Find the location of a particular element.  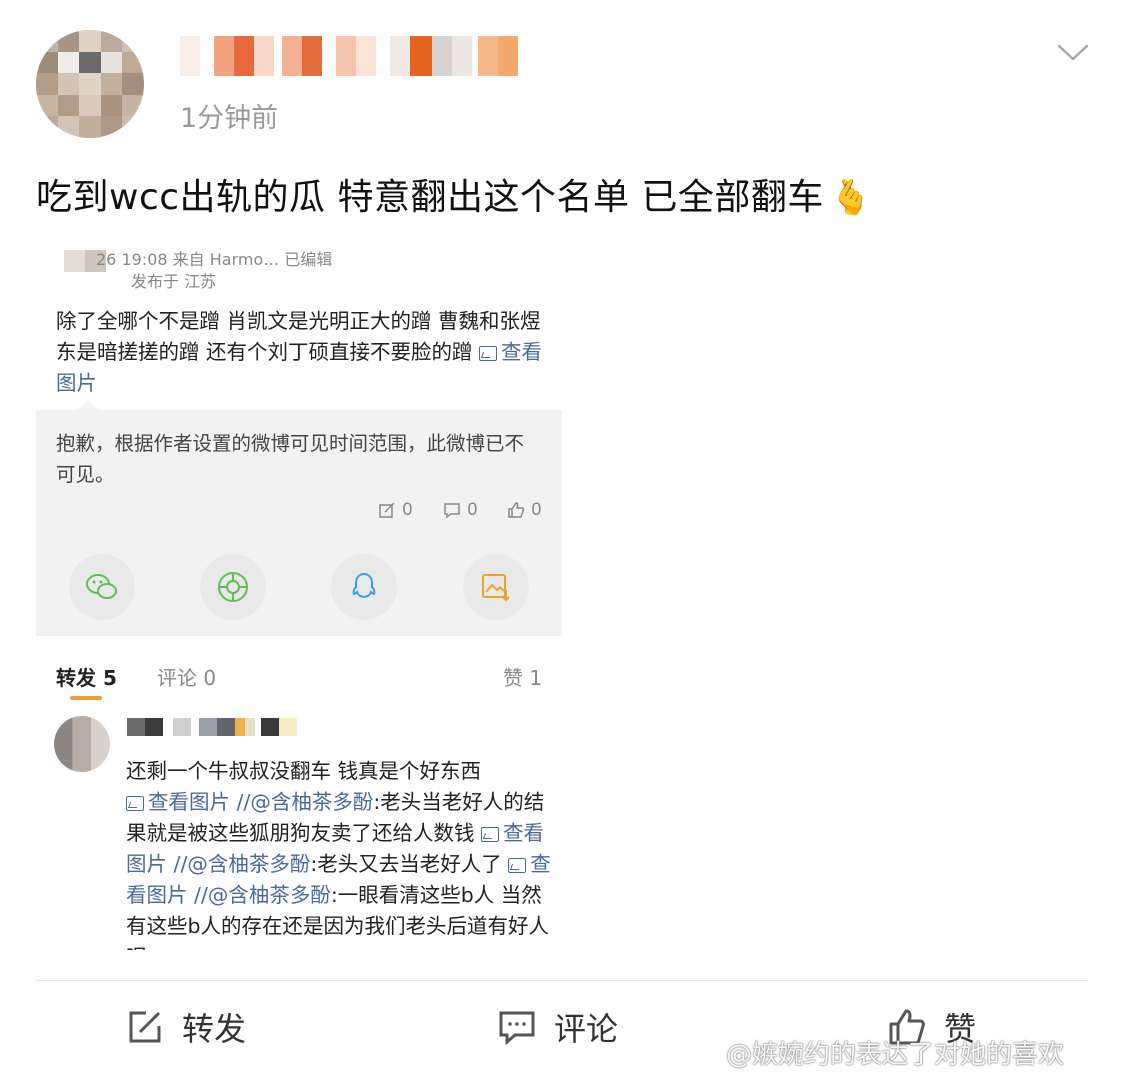

post-text-body: 吃到wcc出轨的瓜 特意翻出这个名单 已全部翻车 is located at coordinates (430, 197).